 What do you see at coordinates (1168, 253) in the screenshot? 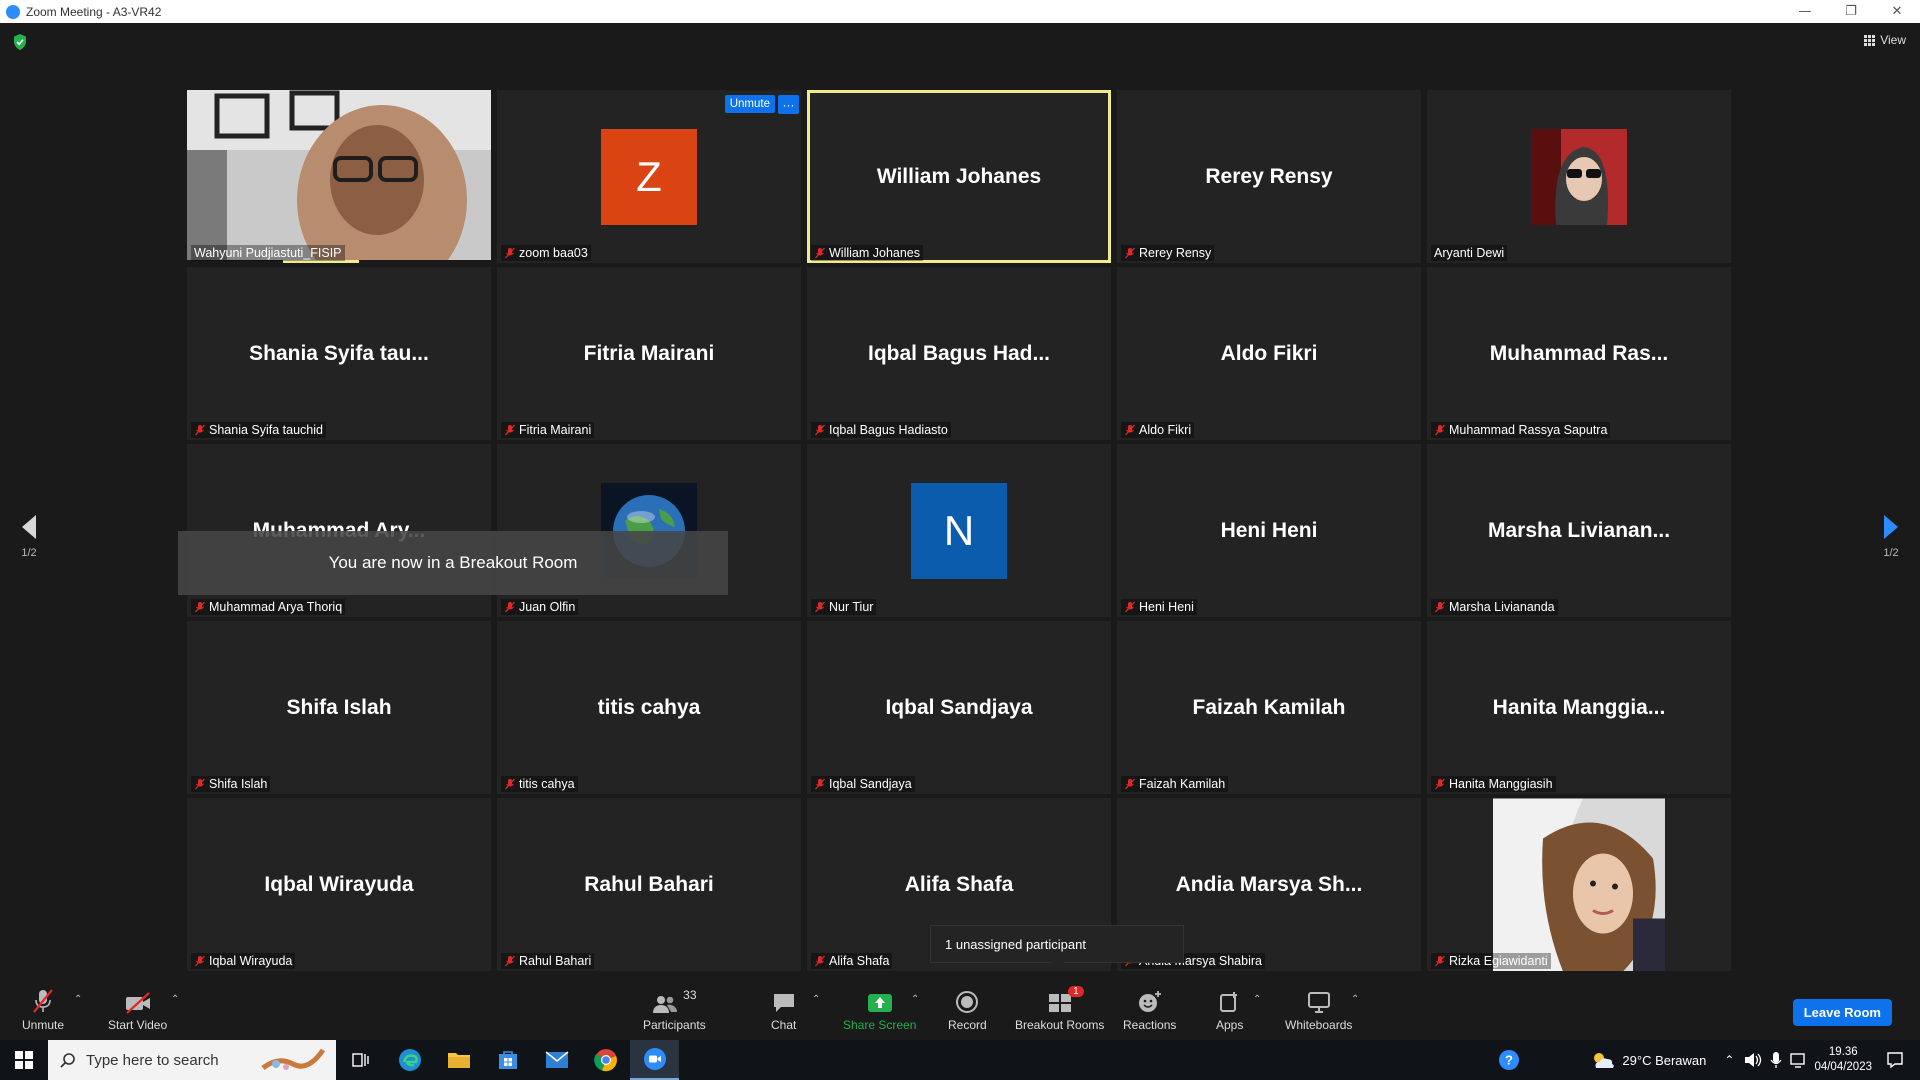
I see `participant-name-label: Rerey Rensy` at bounding box center [1168, 253].